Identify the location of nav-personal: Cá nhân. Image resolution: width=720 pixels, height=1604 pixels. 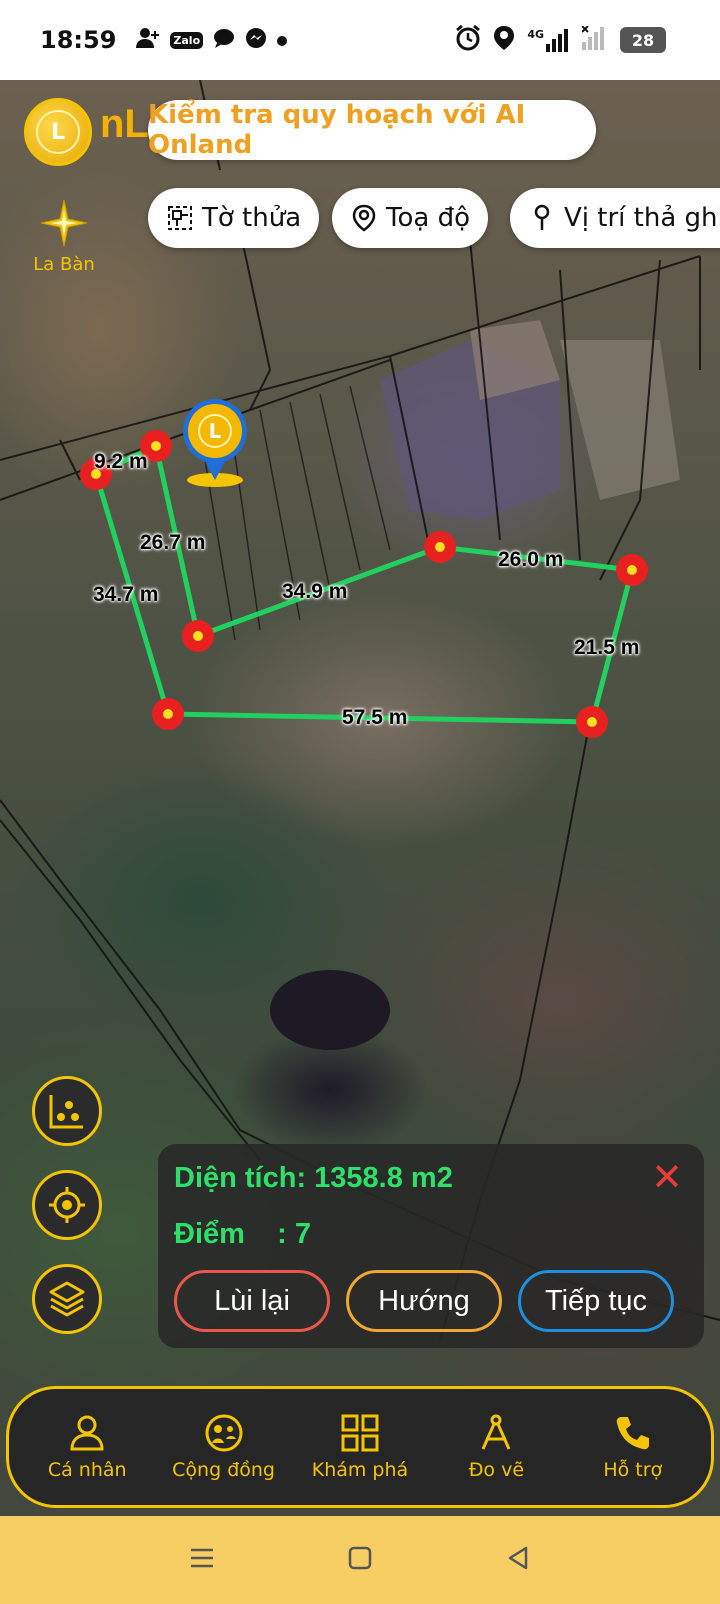
(87, 1447).